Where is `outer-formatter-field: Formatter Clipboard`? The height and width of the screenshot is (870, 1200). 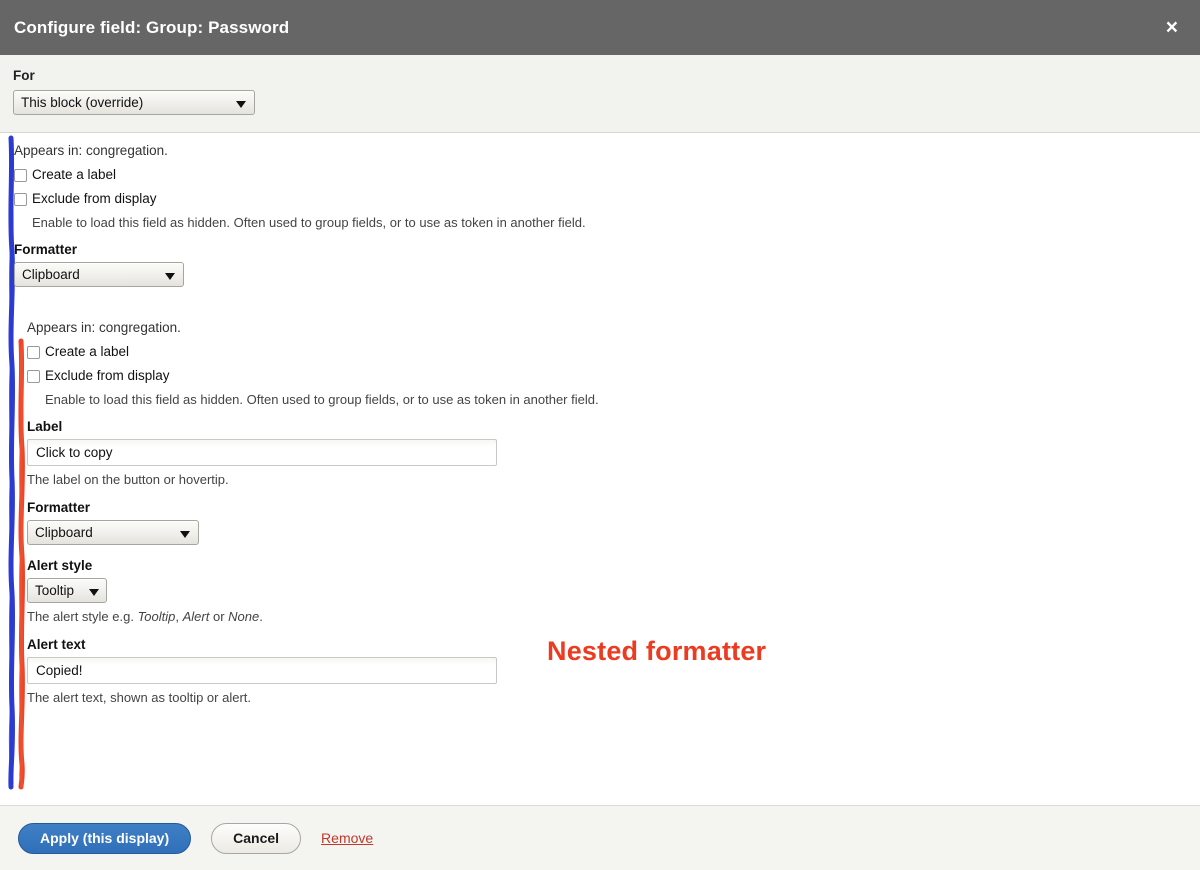 outer-formatter-field: Formatter Clipboard is located at coordinates (607, 264).